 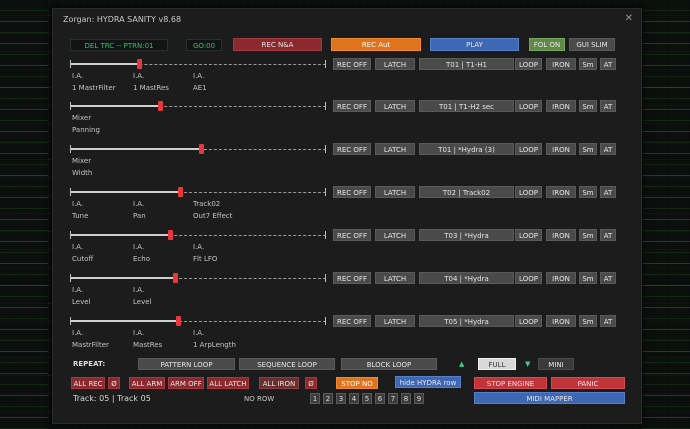 What do you see at coordinates (357, 383) in the screenshot?
I see `stop-no-button: STOP NO` at bounding box center [357, 383].